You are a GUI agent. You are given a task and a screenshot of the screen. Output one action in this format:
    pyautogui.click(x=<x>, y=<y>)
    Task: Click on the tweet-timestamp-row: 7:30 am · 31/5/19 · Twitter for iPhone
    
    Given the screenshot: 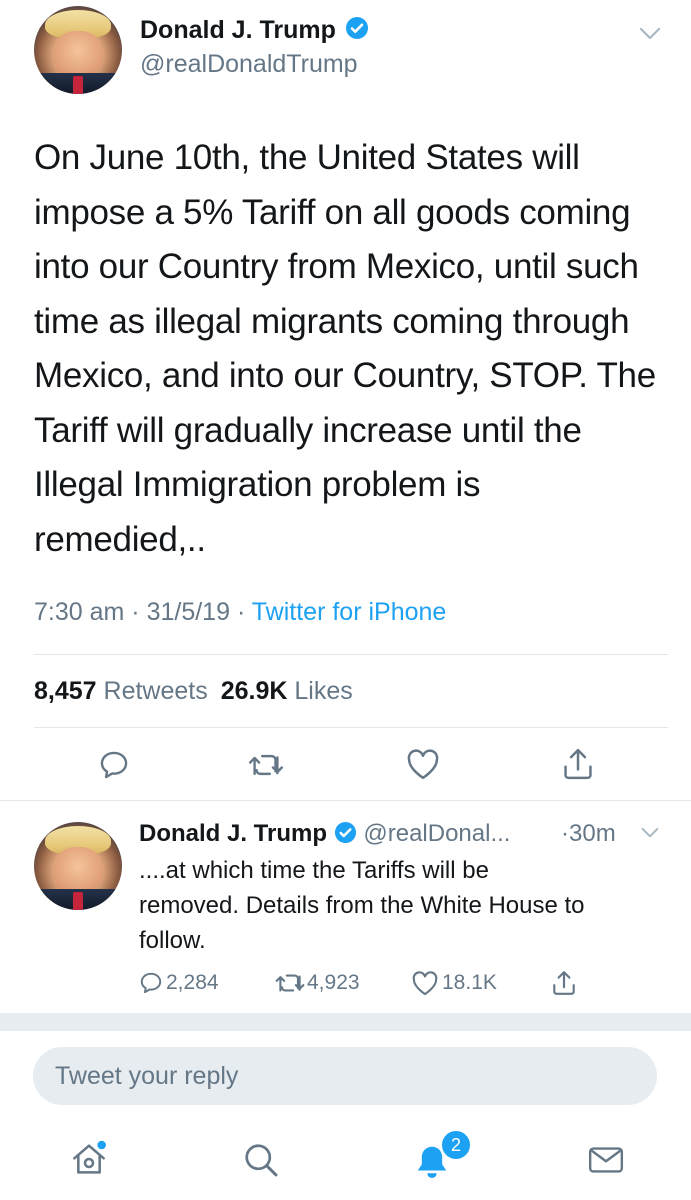 What is the action you would take?
    pyautogui.click(x=240, y=612)
    